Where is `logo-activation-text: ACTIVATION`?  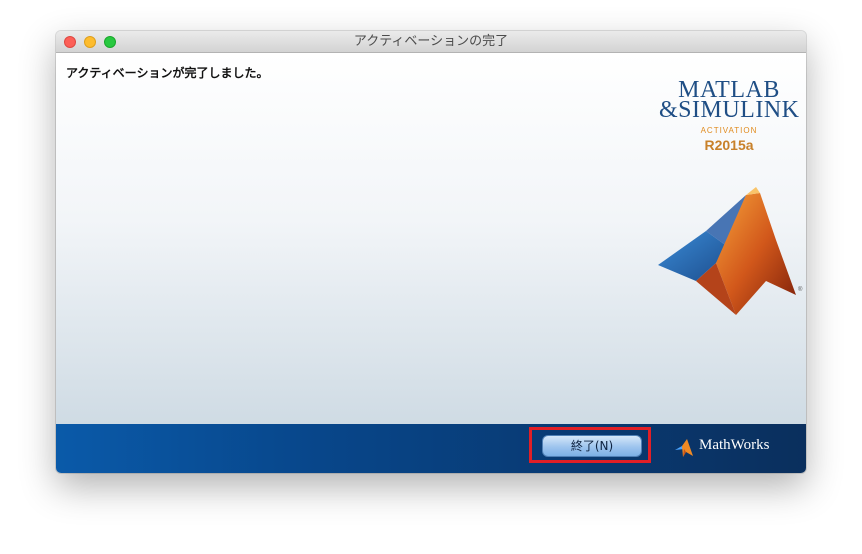
logo-activation-text: ACTIVATION is located at coordinates (729, 130).